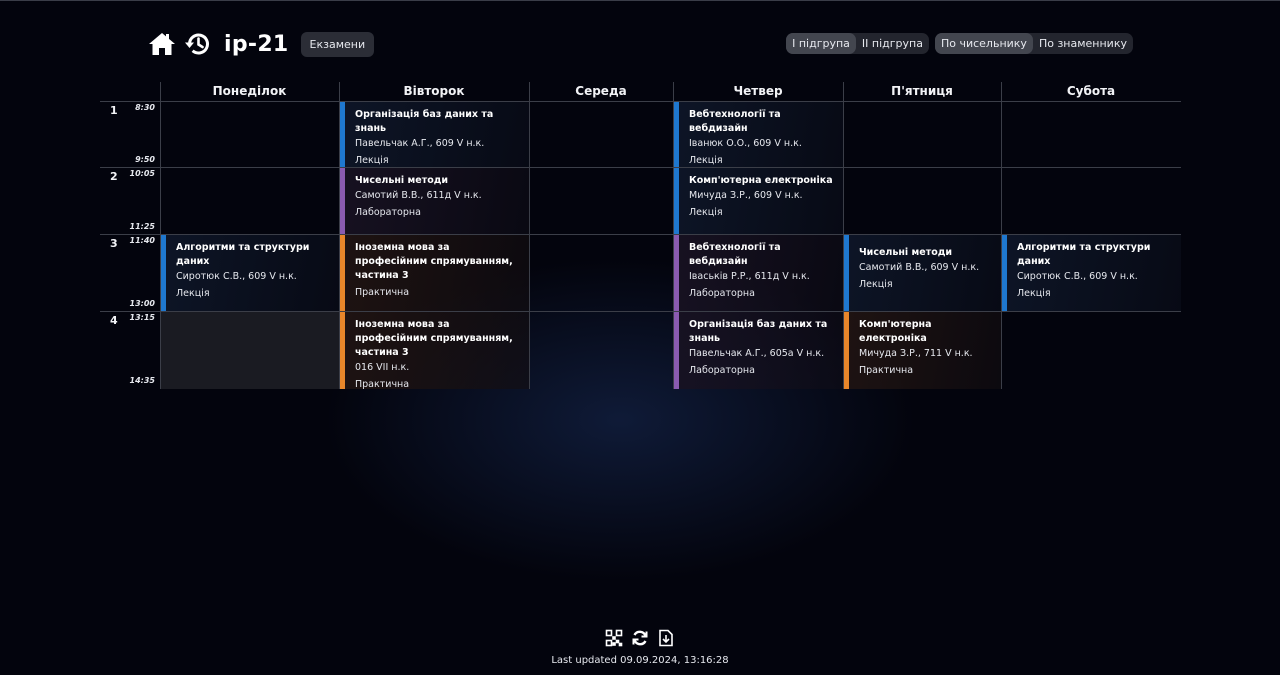 The height and width of the screenshot is (675, 1280). What do you see at coordinates (892, 43) in the screenshot?
I see `subgroup-2-option: II підгрупа` at bounding box center [892, 43].